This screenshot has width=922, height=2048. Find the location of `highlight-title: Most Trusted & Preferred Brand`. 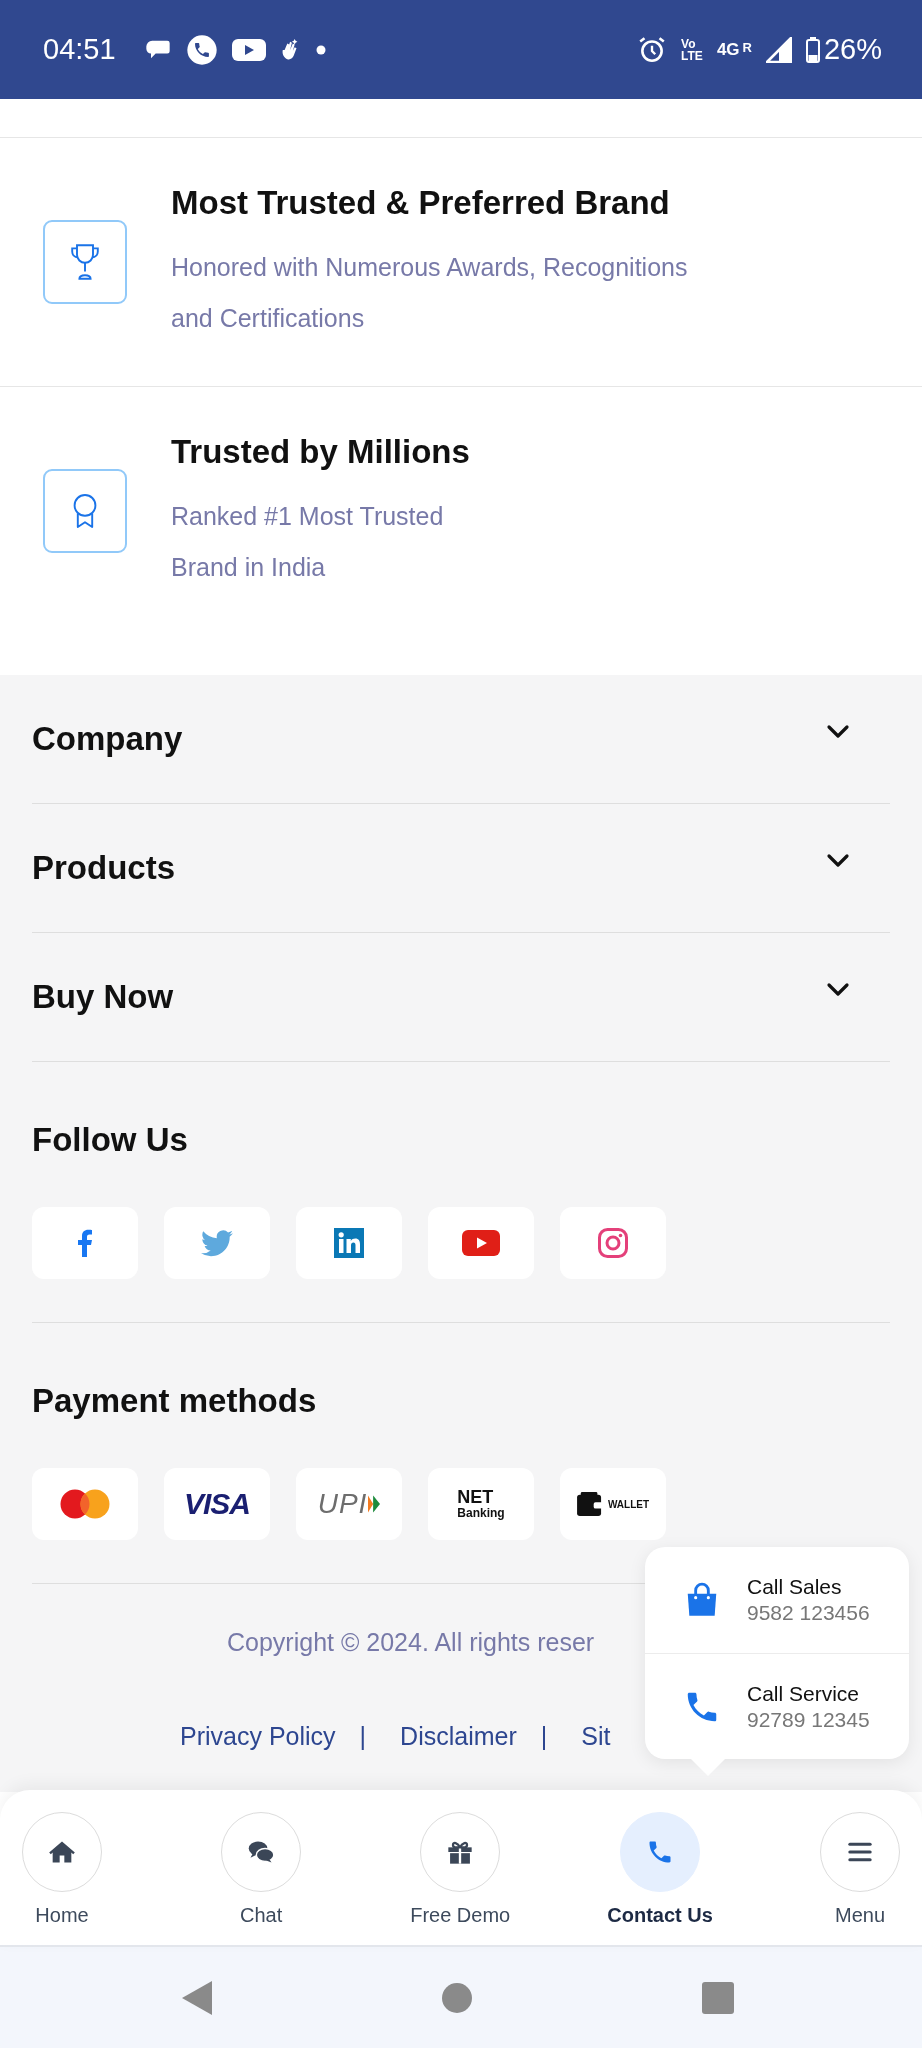

highlight-title: Most Trusted & Preferred Brand is located at coordinates (421, 203).